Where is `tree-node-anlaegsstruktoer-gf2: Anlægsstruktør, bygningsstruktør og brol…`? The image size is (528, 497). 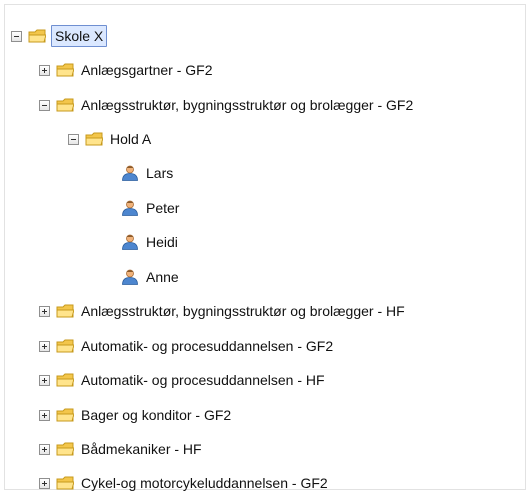
tree-node-anlaegsstruktoer-gf2: Anlægsstruktør, bygningsstruktør og brol… is located at coordinates (227, 105).